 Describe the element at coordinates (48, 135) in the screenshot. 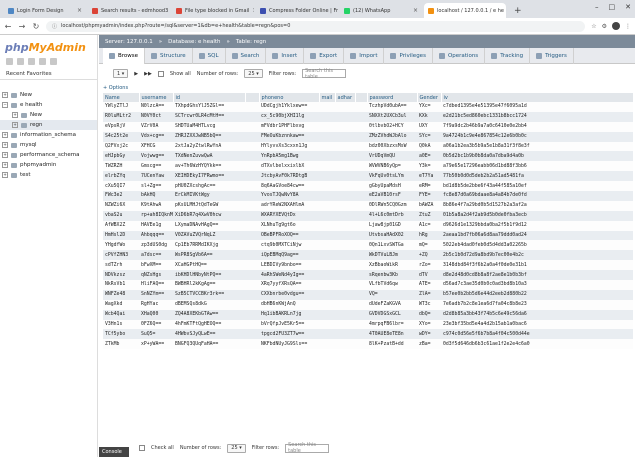

I see `tree-item: + information_schema` at that location.